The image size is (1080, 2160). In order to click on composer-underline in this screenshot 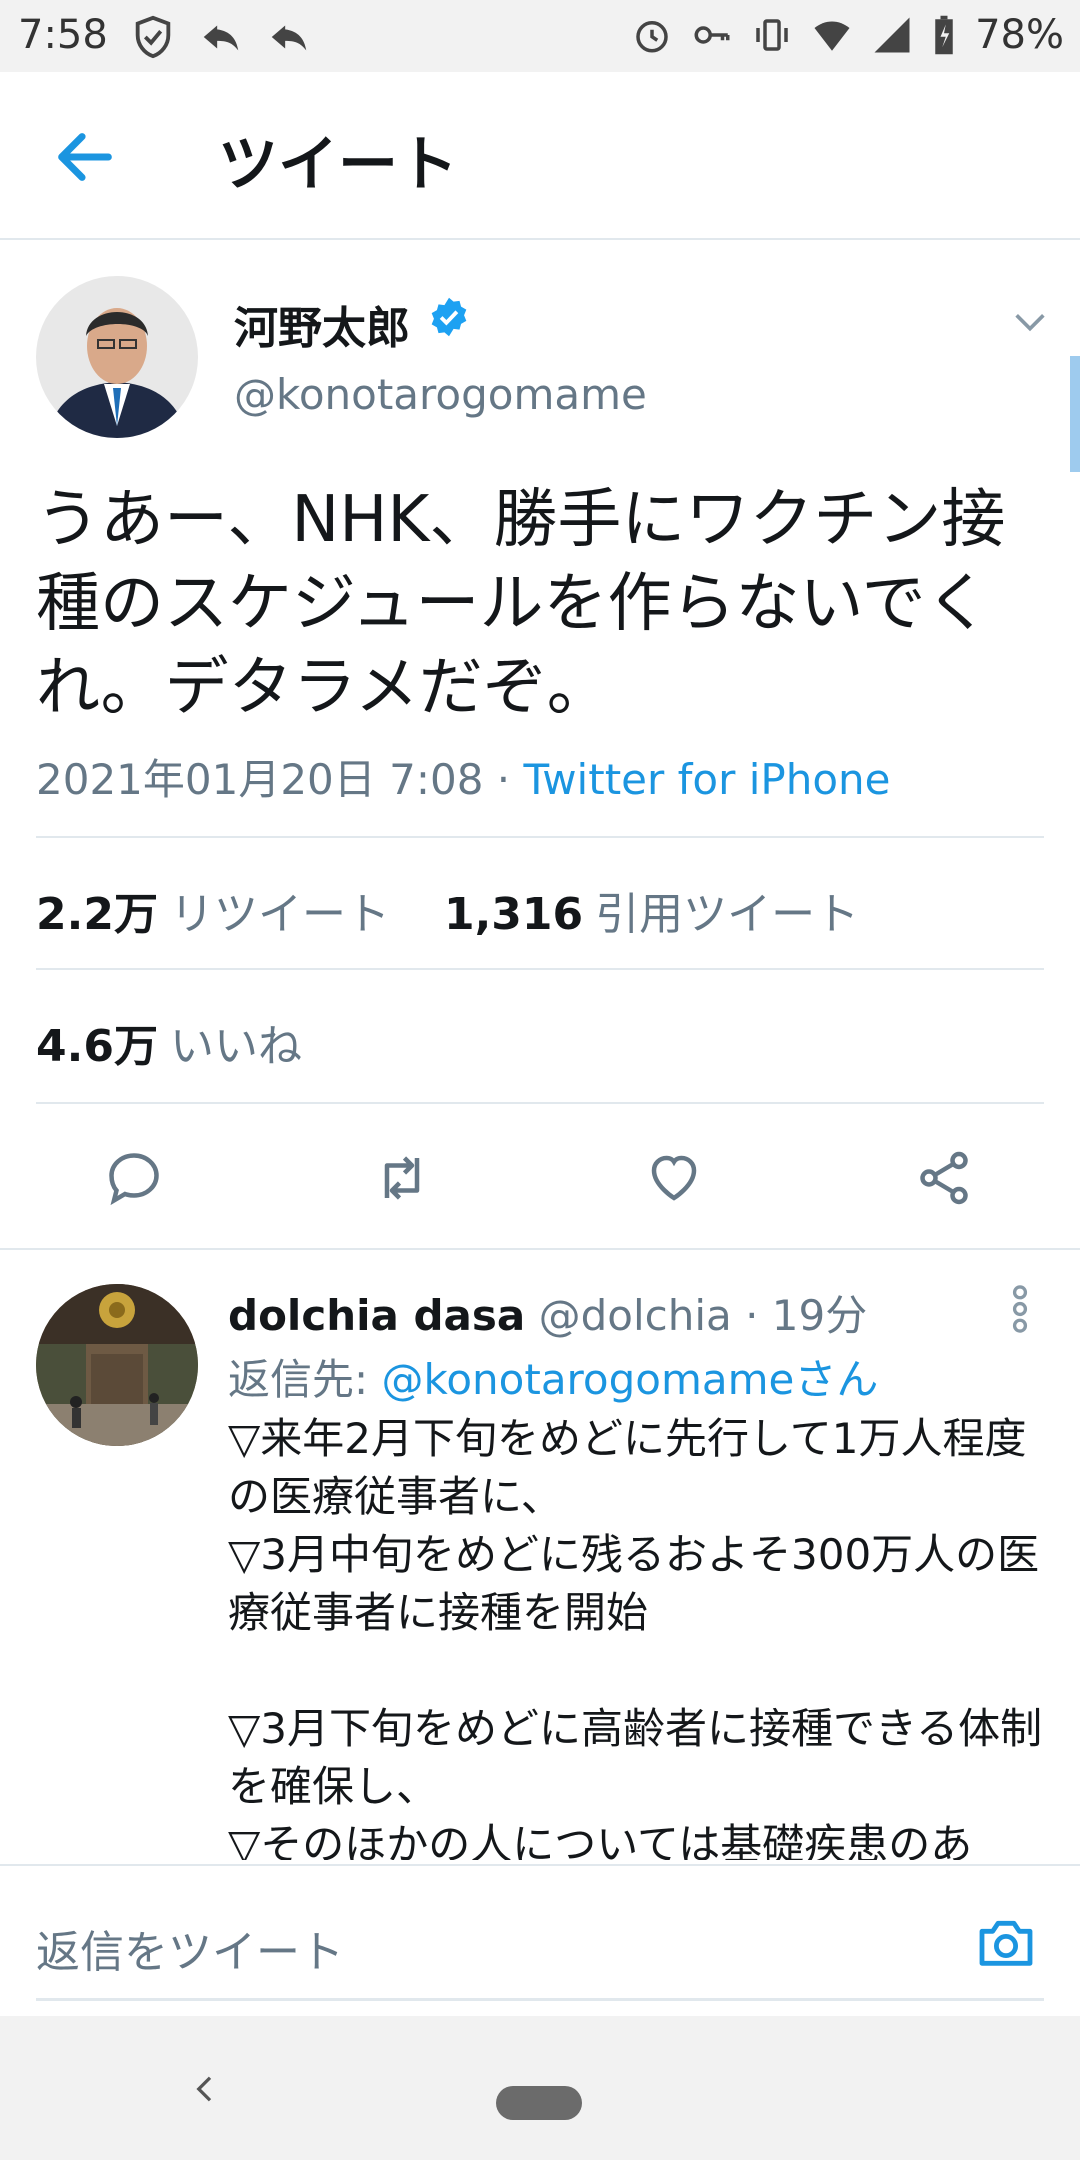, I will do `click(540, 1999)`.